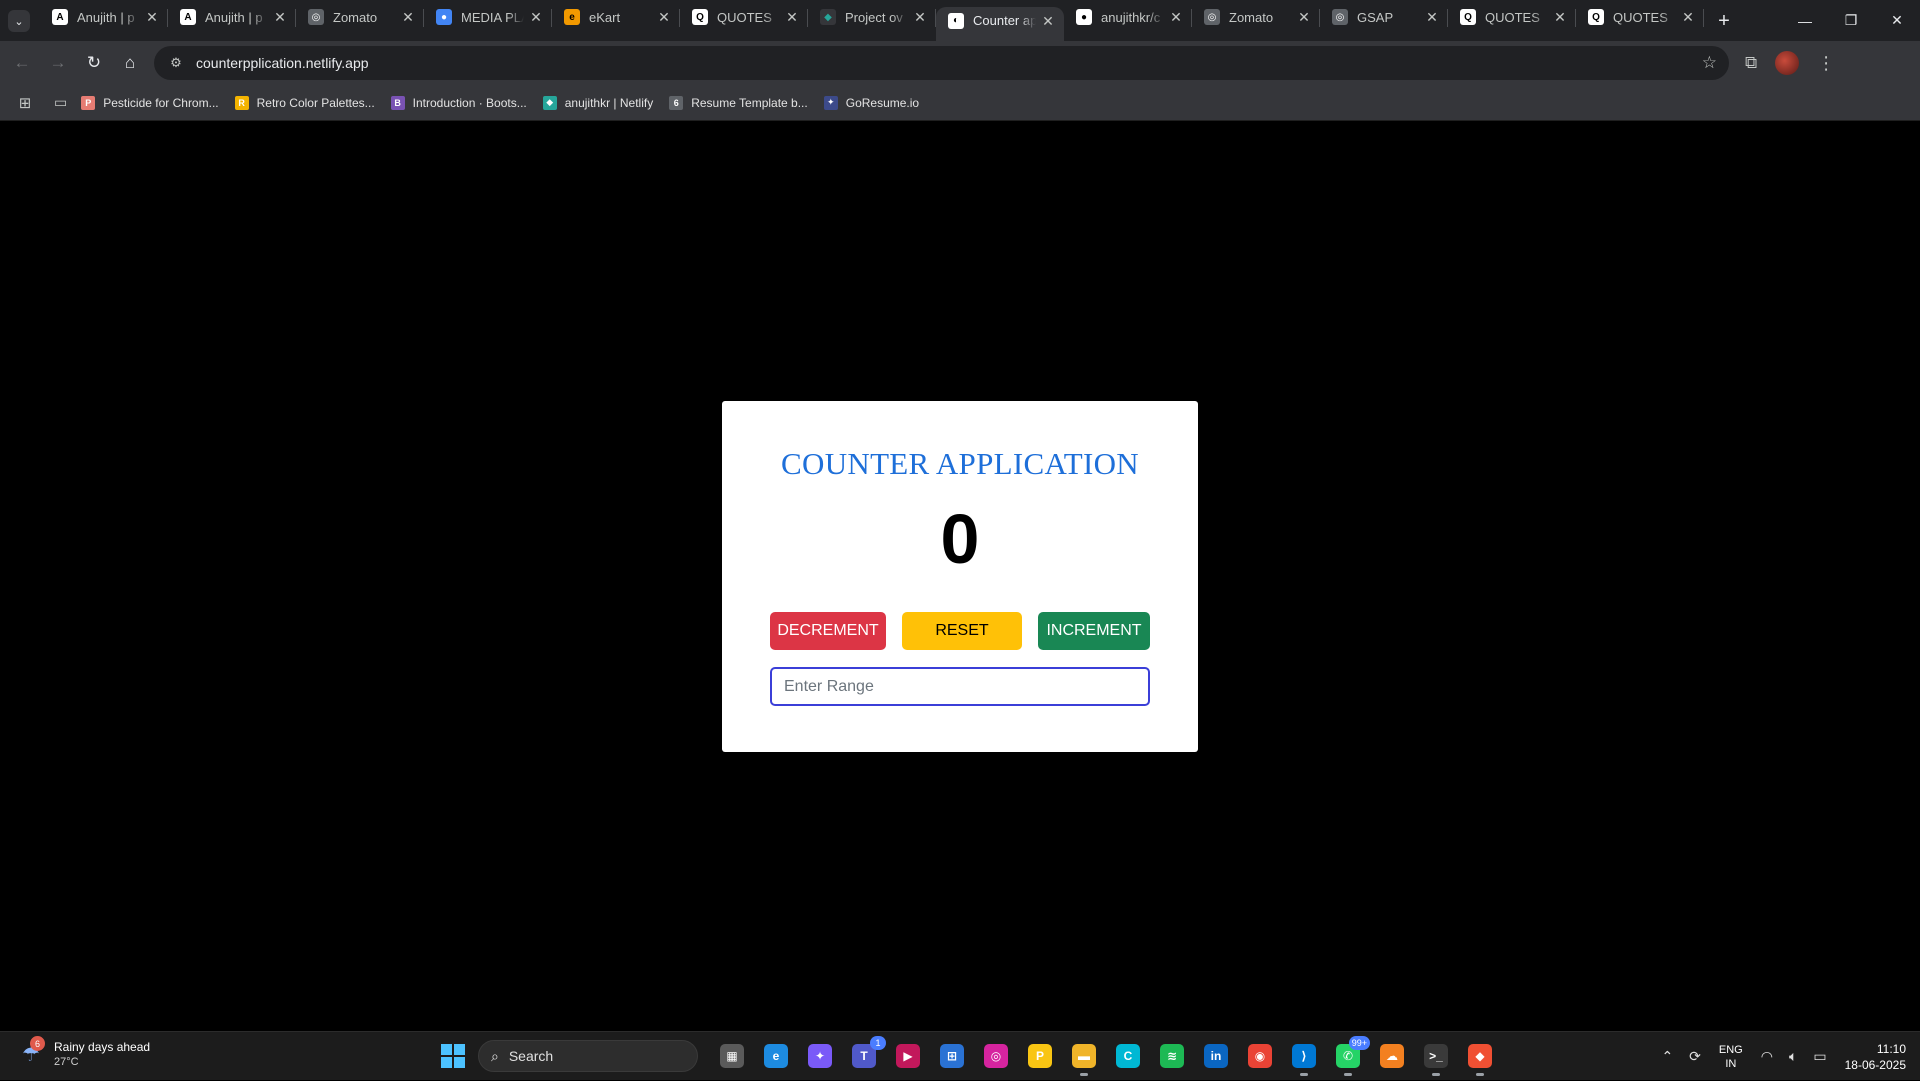 The image size is (1920, 1081). Describe the element at coordinates (1897, 20) in the screenshot. I see `close-window-button: ✕` at that location.